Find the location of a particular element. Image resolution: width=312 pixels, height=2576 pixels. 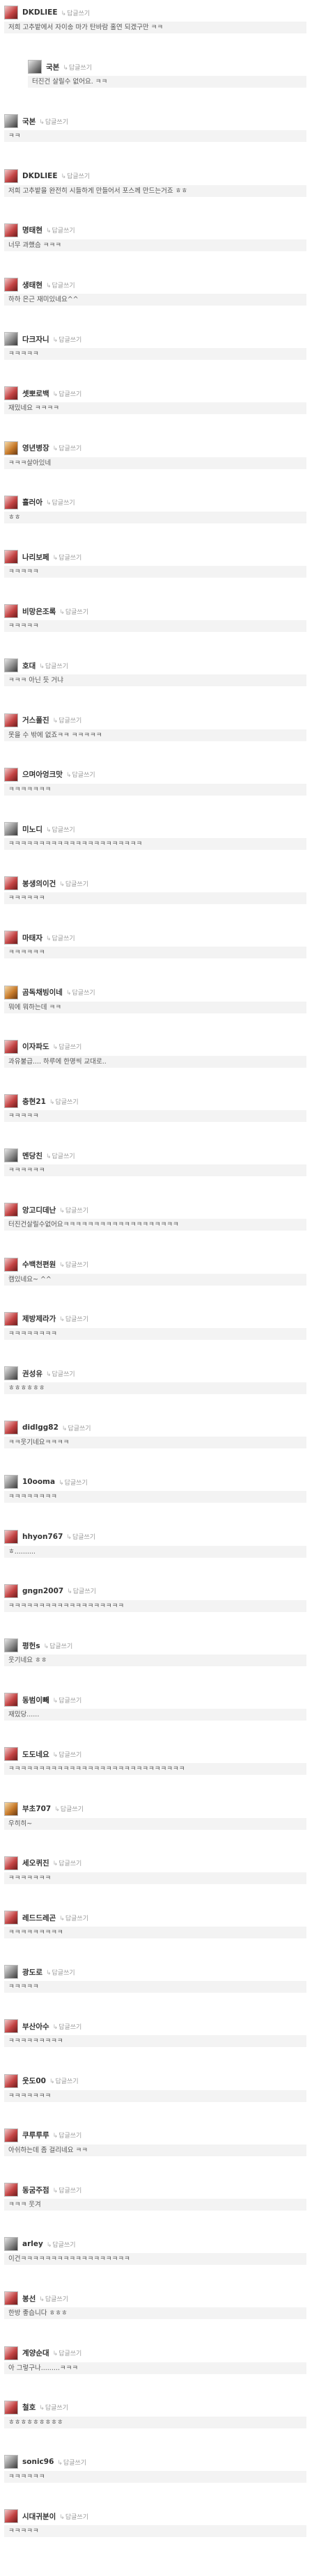

comment-author: 곰독채빙이네 is located at coordinates (42, 992).